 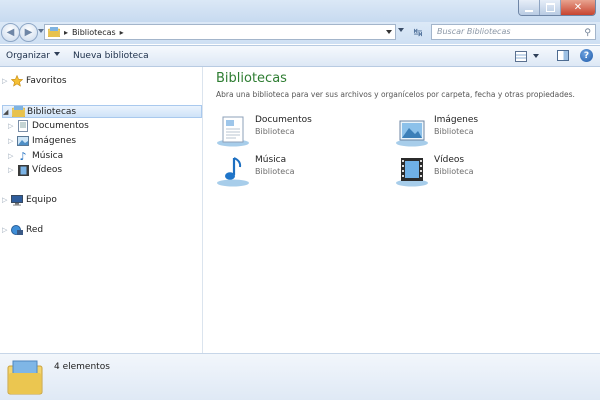 What do you see at coordinates (474, 31) in the screenshot?
I see `search-placeholder: Buscar Bibliotecas` at bounding box center [474, 31].